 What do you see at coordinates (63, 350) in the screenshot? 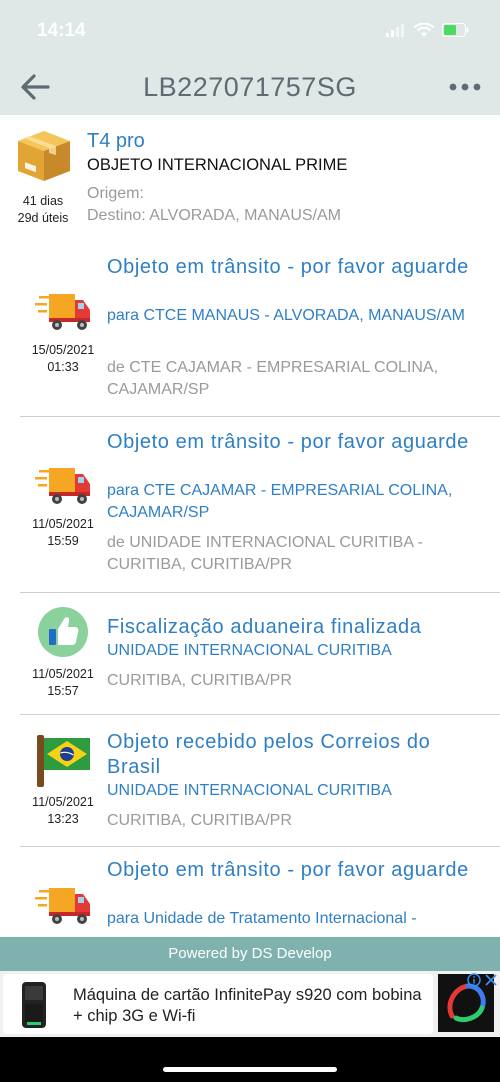
I see `event-date: 15/05/2021` at bounding box center [63, 350].